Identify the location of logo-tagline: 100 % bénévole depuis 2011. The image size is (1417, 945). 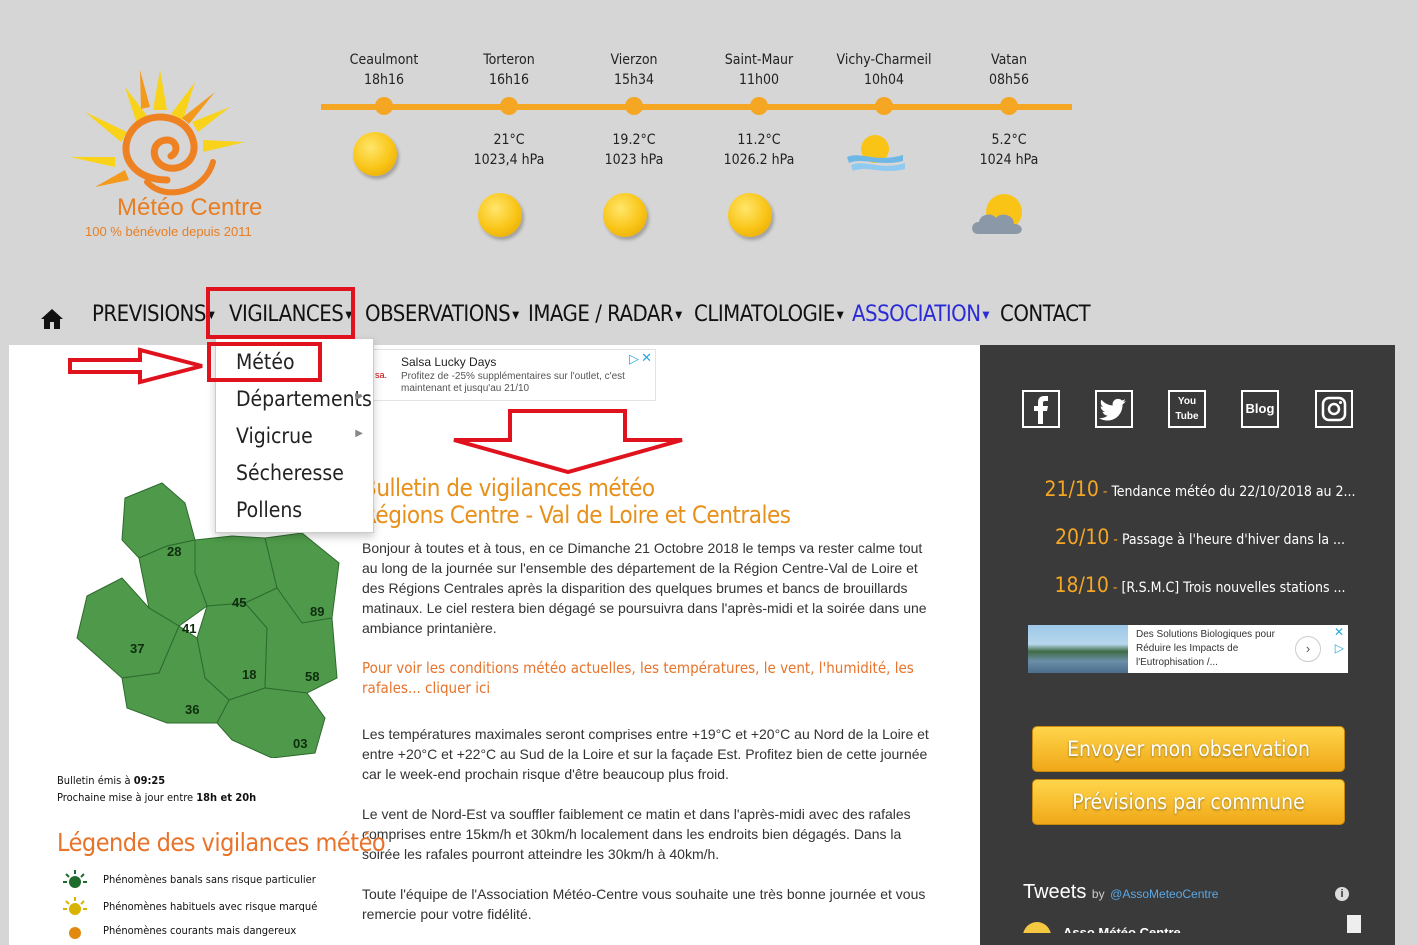
(168, 231).